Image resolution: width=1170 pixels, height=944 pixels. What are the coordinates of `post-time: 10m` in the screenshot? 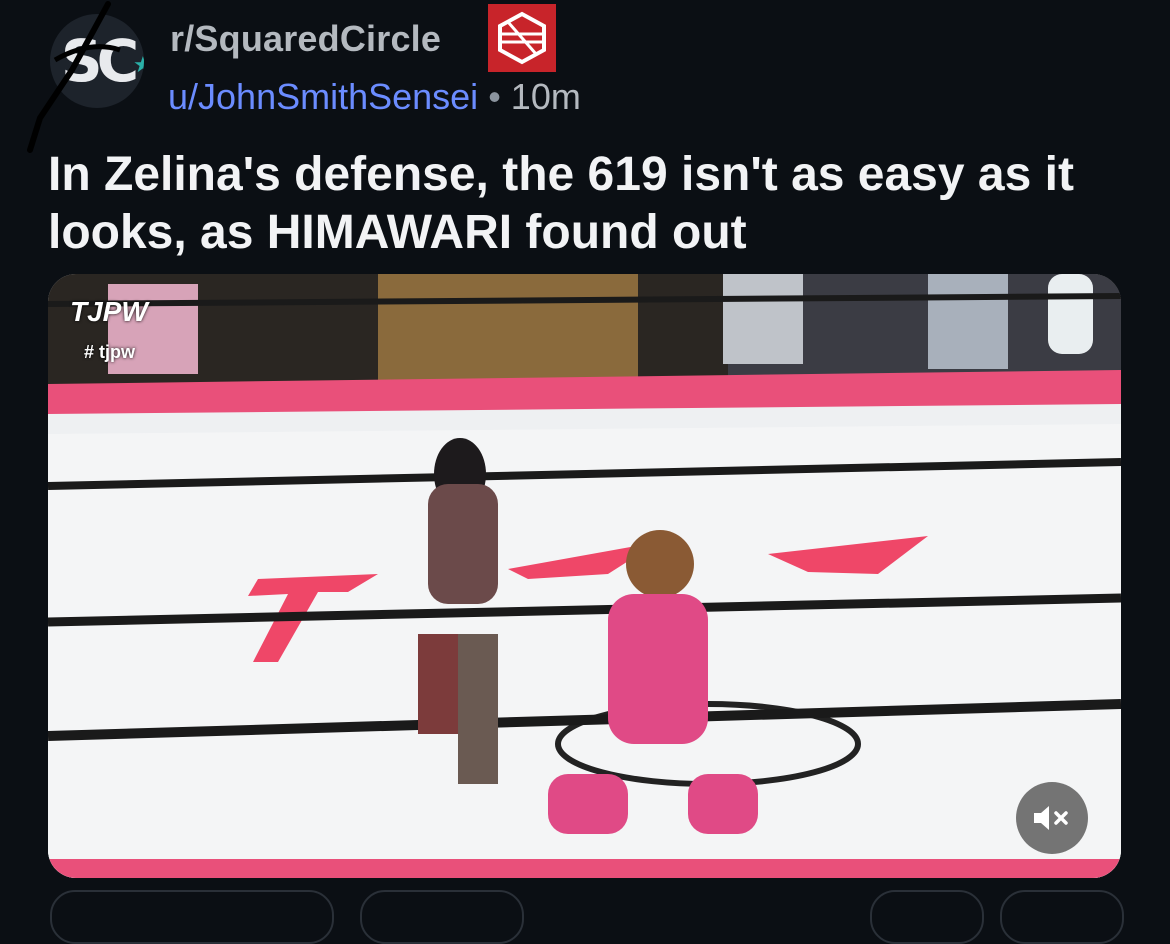 It's located at (545, 96).